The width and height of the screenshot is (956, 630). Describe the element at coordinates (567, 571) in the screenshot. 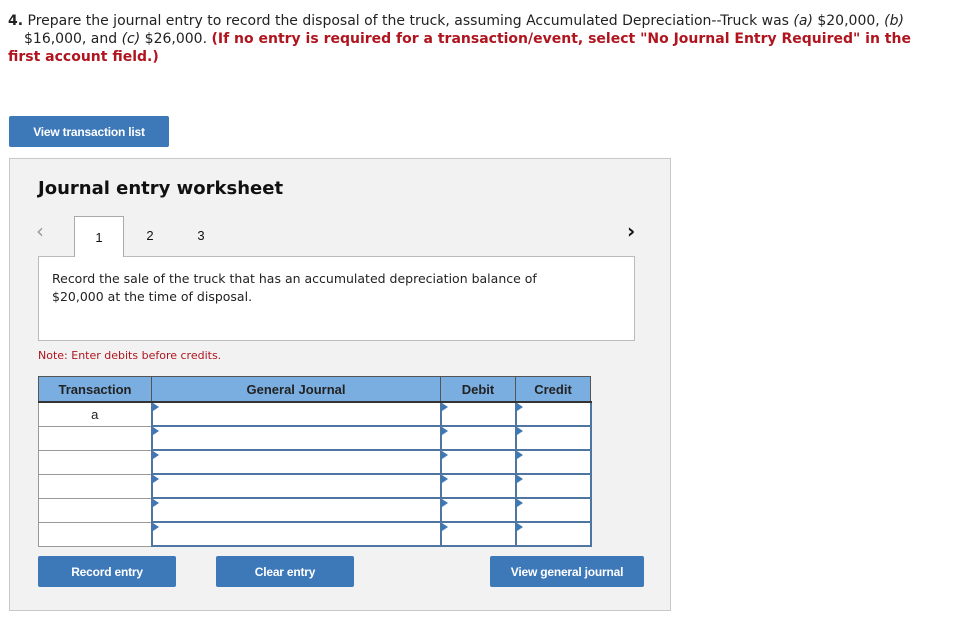

I see `view-general-journal-button: View general journal` at that location.